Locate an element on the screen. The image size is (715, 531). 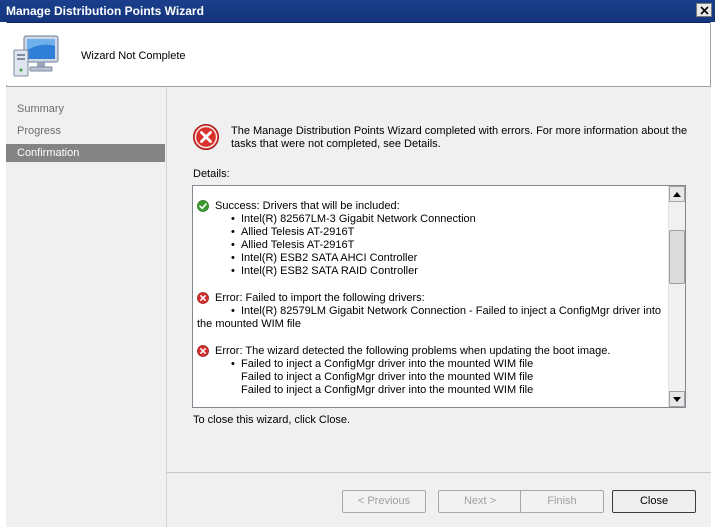
list-item-continuation-text: the mounted WIM file is located at coordinates (249, 324).